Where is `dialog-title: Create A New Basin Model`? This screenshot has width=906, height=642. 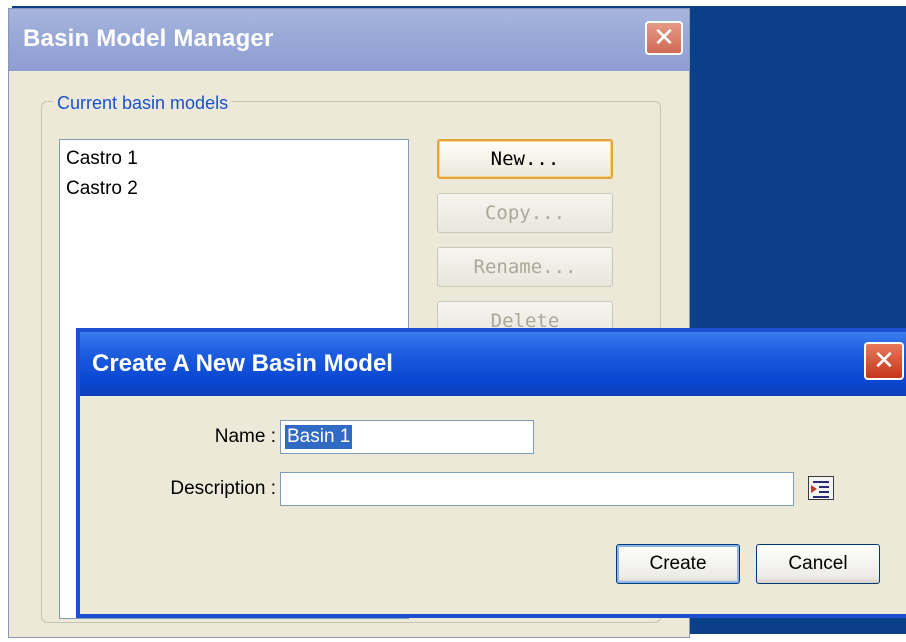
dialog-title: Create A New Basin Model is located at coordinates (242, 363).